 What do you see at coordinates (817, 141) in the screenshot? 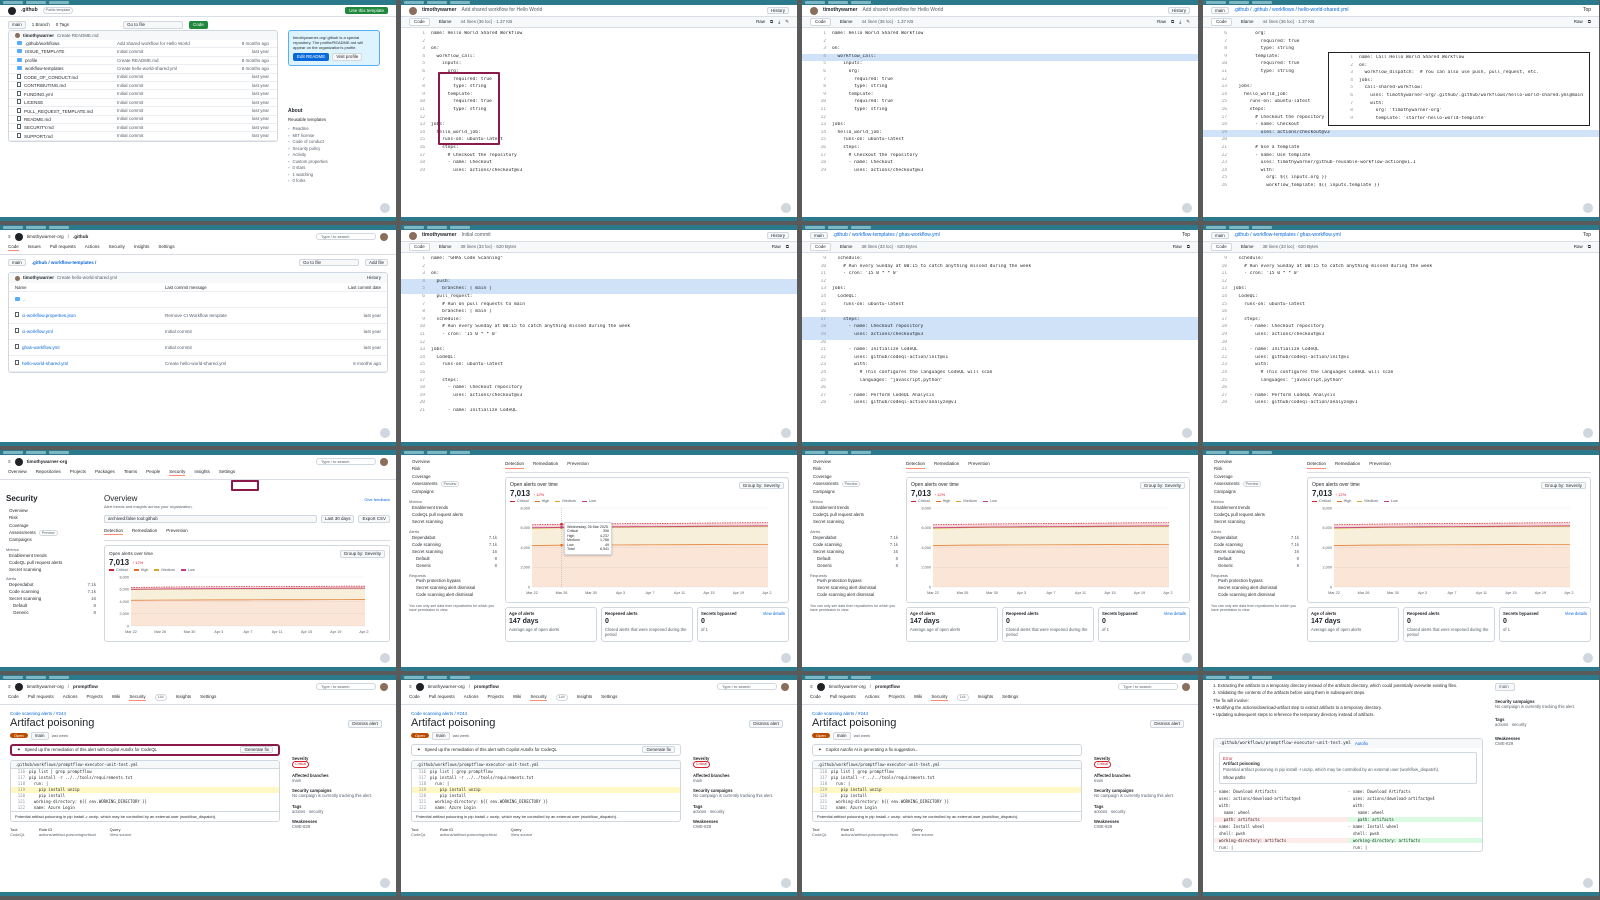
I see `line-number: 15` at bounding box center [817, 141].